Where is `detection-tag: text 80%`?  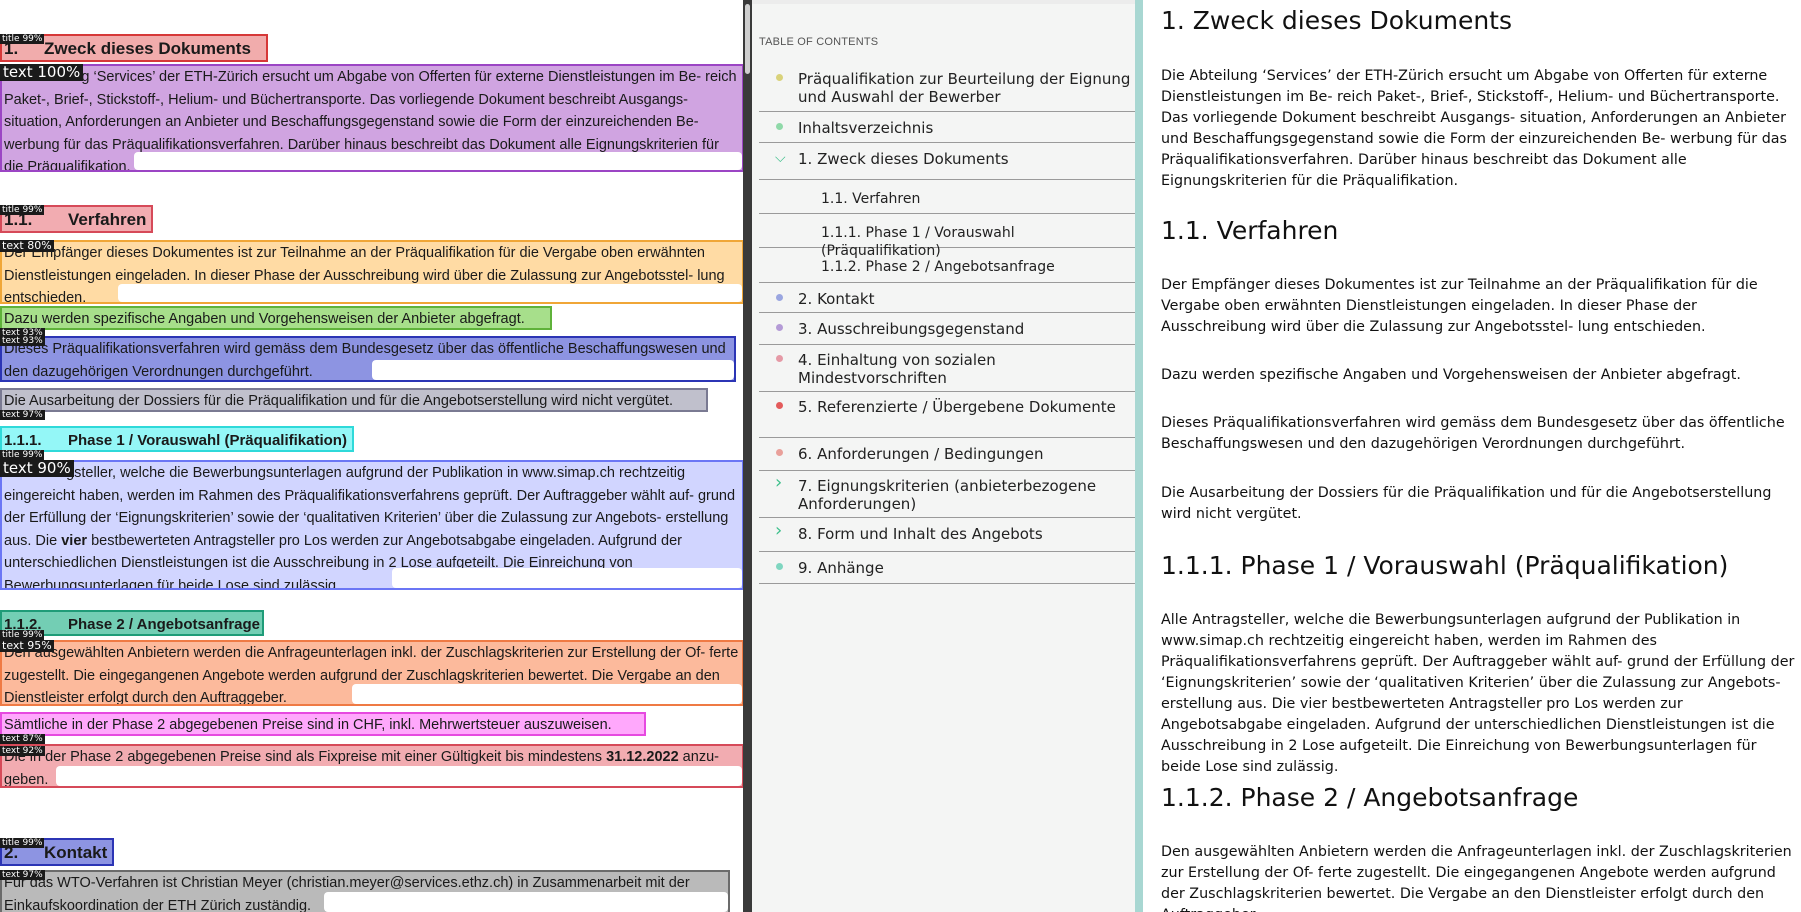
detection-tag: text 80% is located at coordinates (27, 245).